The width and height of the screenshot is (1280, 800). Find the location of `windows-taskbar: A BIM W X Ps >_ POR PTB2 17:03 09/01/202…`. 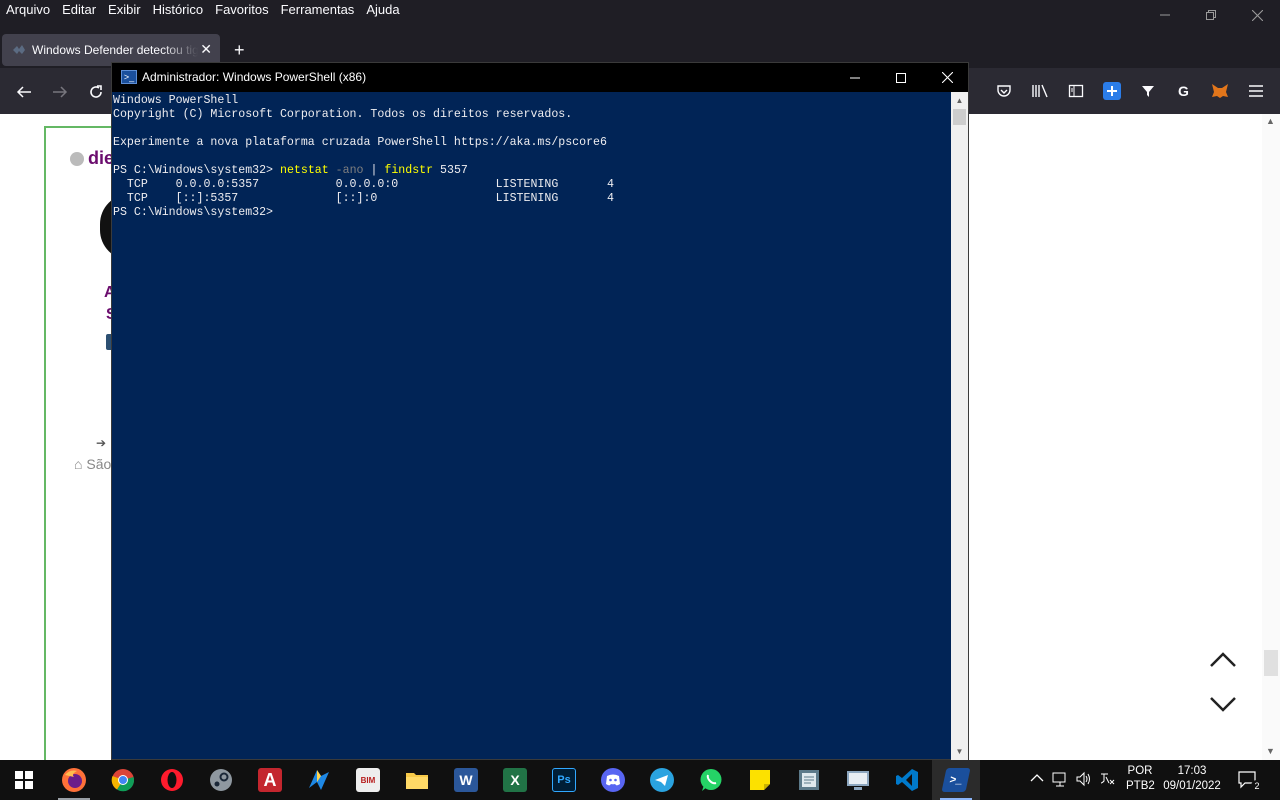

windows-taskbar: A BIM W X Ps >_ POR PTB2 17:03 09/01/202… is located at coordinates (640, 780).